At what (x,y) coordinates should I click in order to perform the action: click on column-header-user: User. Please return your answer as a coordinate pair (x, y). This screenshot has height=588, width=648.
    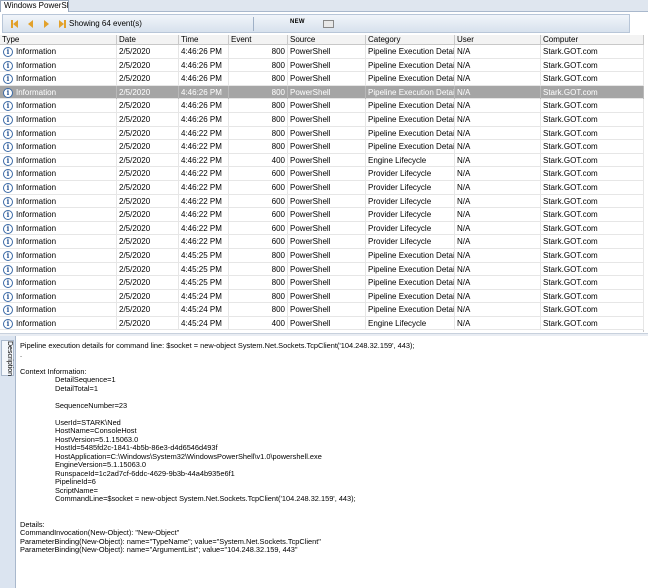
    Looking at the image, I should click on (498, 40).